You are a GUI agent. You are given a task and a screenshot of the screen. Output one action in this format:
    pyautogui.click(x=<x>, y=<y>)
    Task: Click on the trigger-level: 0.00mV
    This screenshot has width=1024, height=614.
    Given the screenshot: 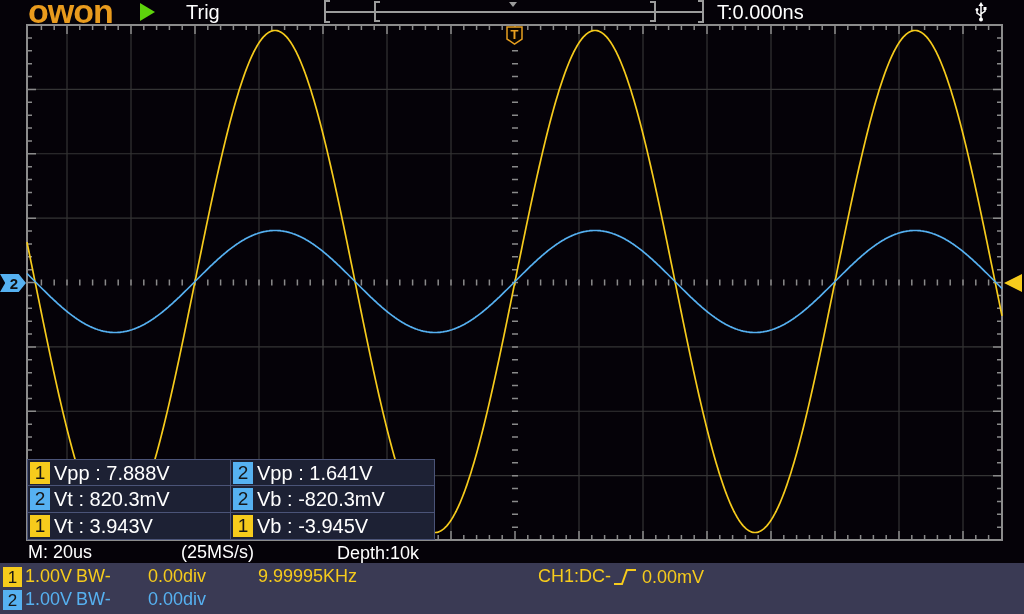 What is the action you would take?
    pyautogui.click(x=673, y=577)
    